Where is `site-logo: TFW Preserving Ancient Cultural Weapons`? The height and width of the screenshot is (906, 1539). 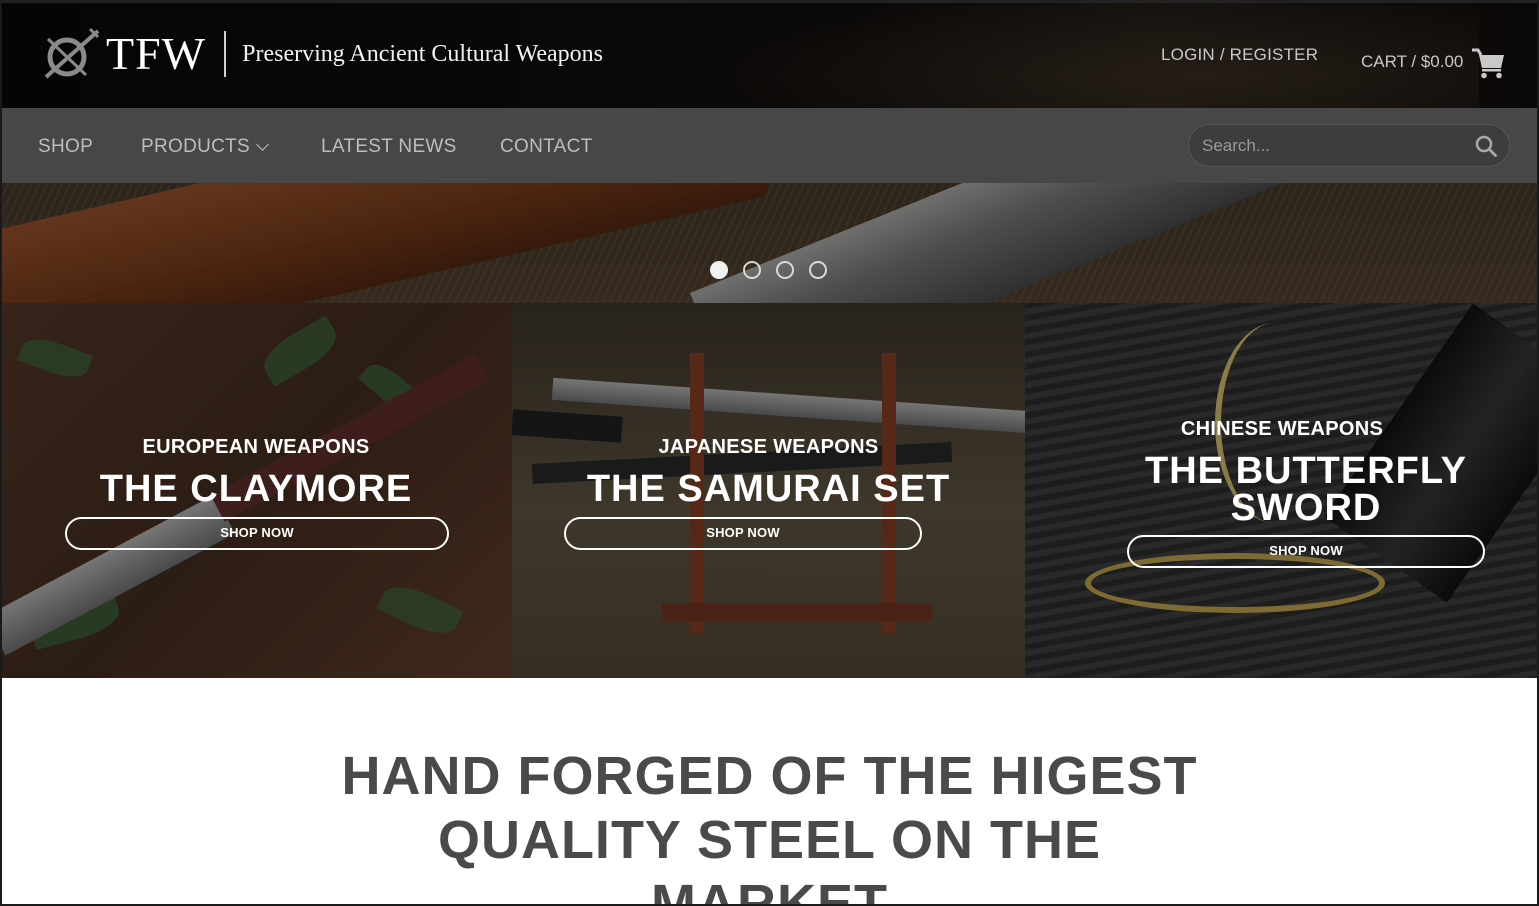 site-logo: TFW Preserving Ancient Cultural Weapons is located at coordinates (321, 54).